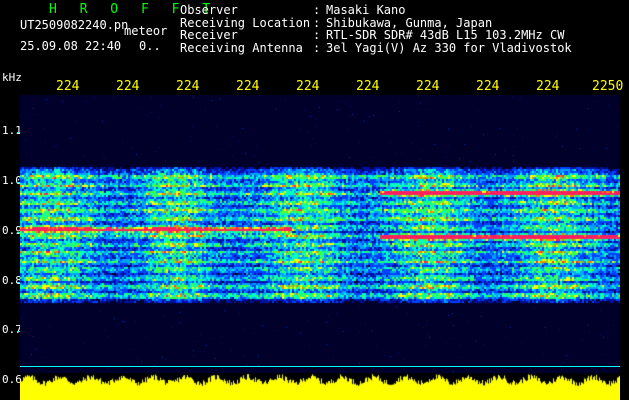  Describe the element at coordinates (12, 280) in the screenshot. I see `y-tick-label: 0.8` at that location.